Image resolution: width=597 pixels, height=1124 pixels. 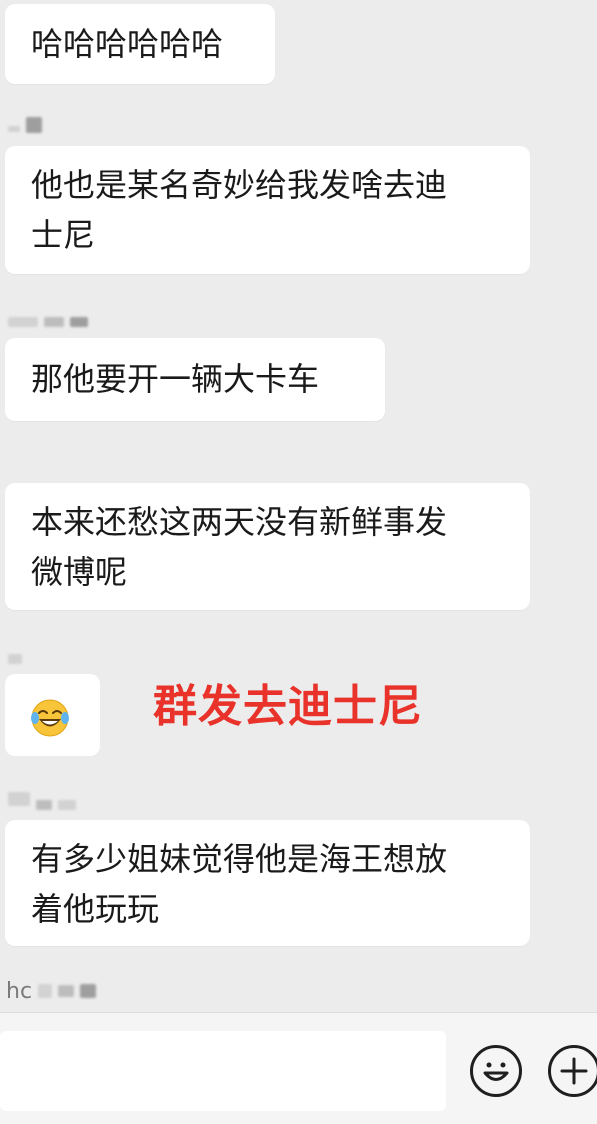 I want to click on message-text-line: 有多少姐妹觉得他是海王想放, so click(x=239, y=859).